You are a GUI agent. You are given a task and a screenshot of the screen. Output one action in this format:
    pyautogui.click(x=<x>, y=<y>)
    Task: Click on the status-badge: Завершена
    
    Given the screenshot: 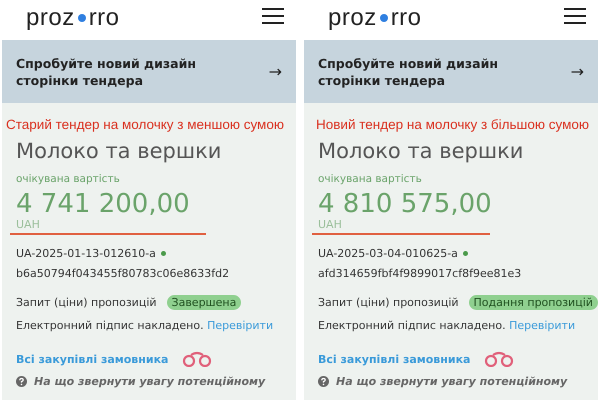 What is the action you would take?
    pyautogui.click(x=204, y=302)
    